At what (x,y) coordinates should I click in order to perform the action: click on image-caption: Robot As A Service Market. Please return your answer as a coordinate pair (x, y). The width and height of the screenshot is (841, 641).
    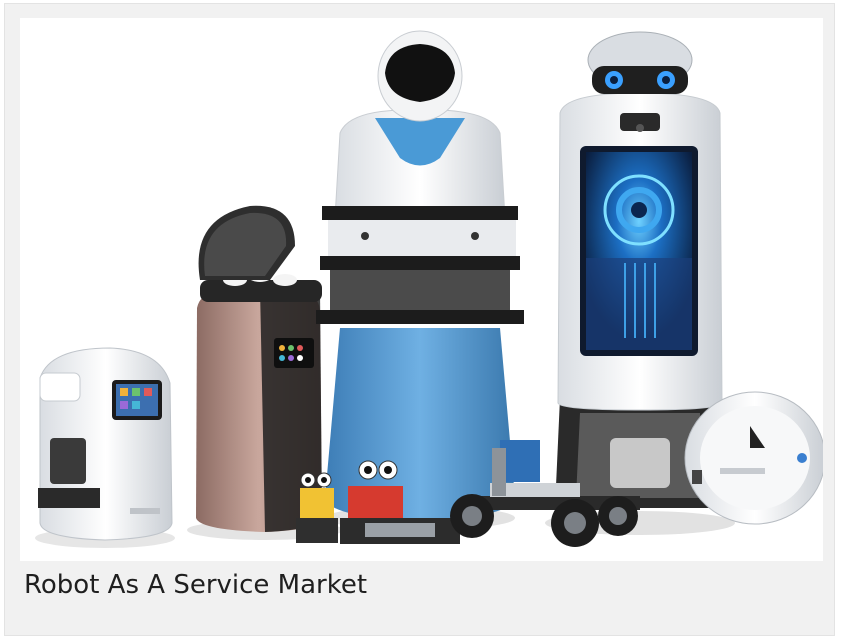
    Looking at the image, I should click on (196, 585).